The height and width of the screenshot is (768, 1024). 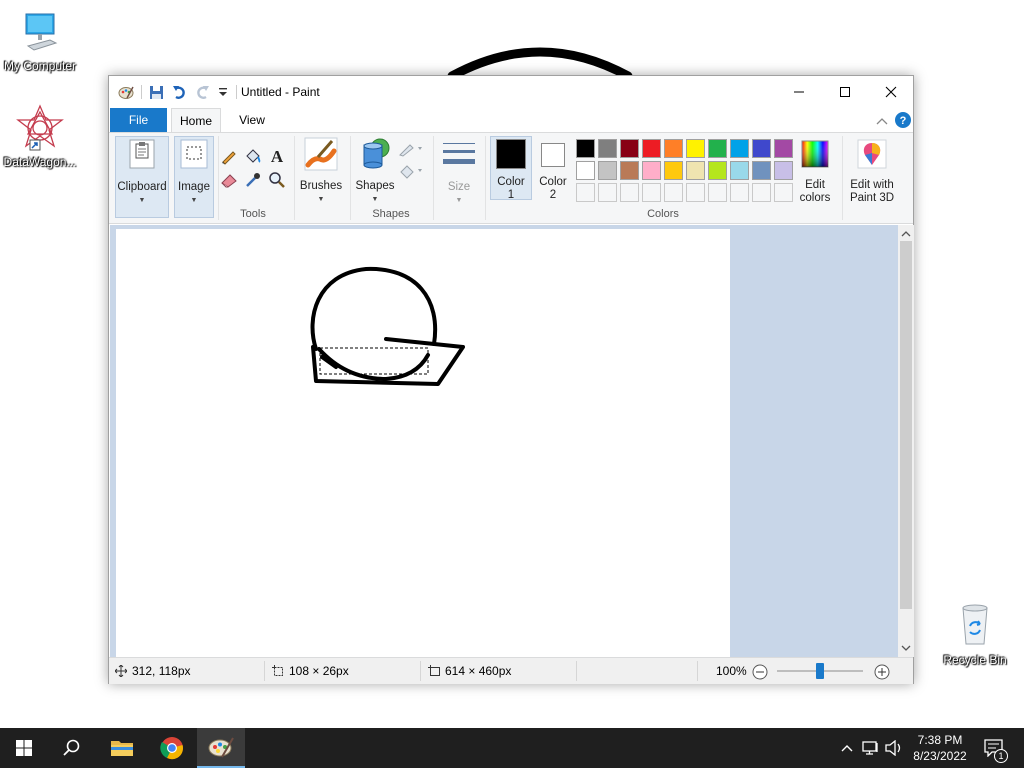 What do you see at coordinates (553, 172) in the screenshot?
I see `color2-button: Color 2` at bounding box center [553, 172].